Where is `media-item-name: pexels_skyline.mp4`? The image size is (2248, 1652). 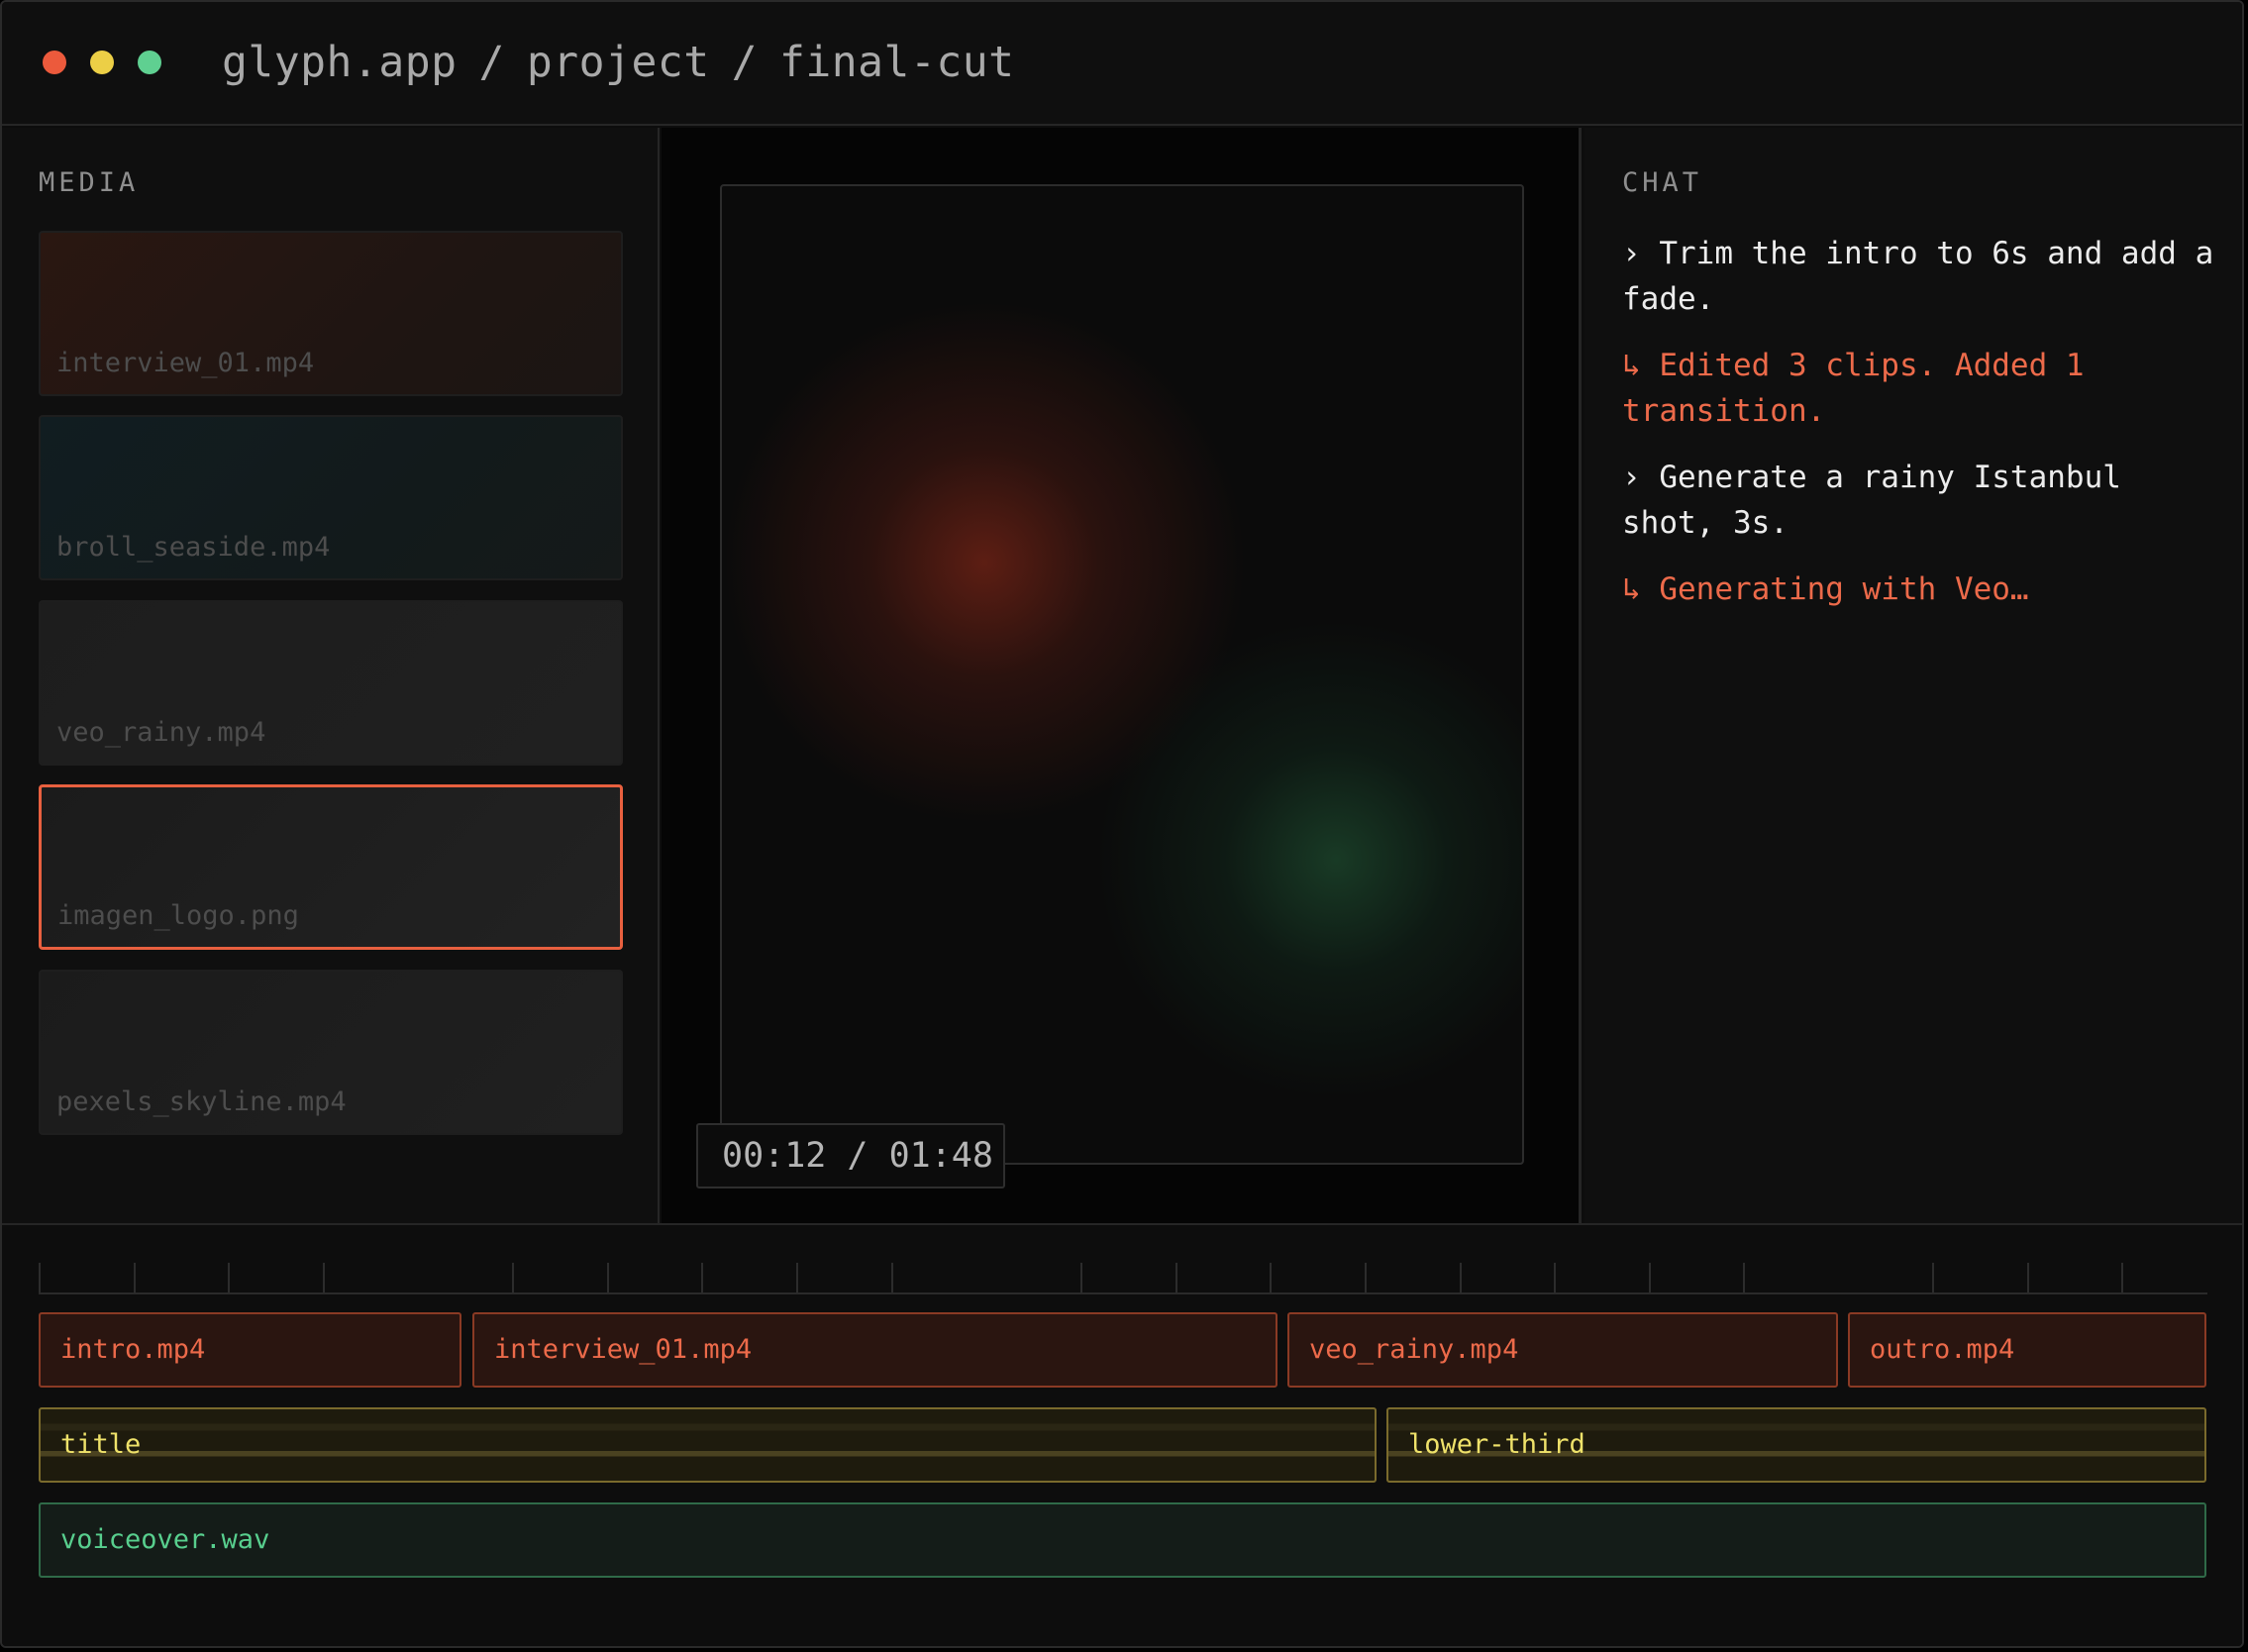
media-item-name: pexels_skyline.mp4 is located at coordinates (201, 1101).